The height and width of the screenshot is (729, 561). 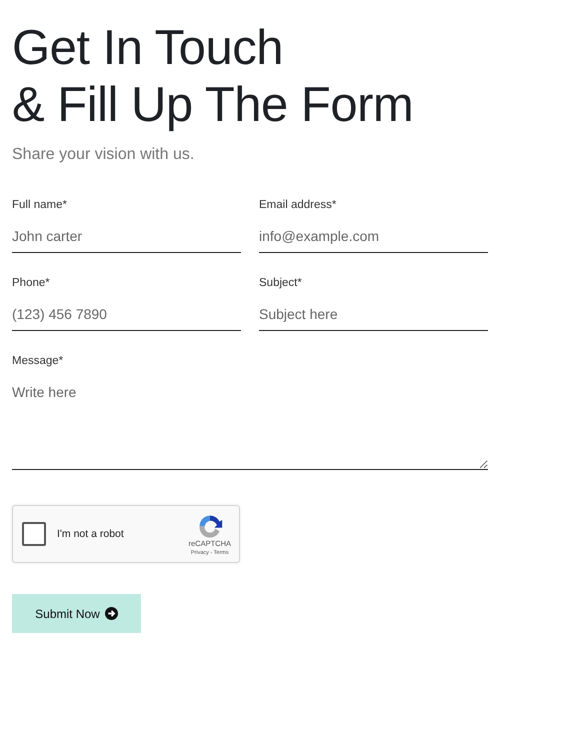 What do you see at coordinates (373, 318) in the screenshot?
I see `input-field: Subject here` at bounding box center [373, 318].